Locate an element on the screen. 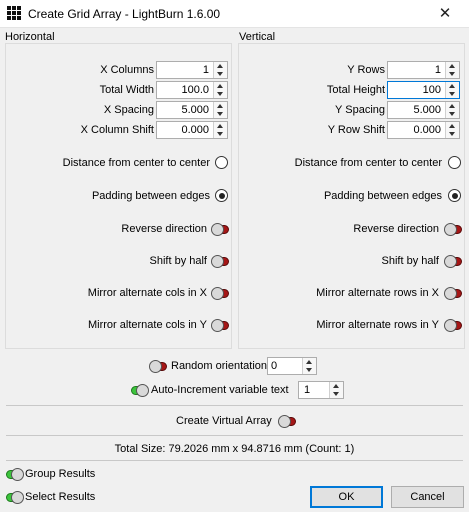  y-spacing-input: 5.000 is located at coordinates (423, 110).